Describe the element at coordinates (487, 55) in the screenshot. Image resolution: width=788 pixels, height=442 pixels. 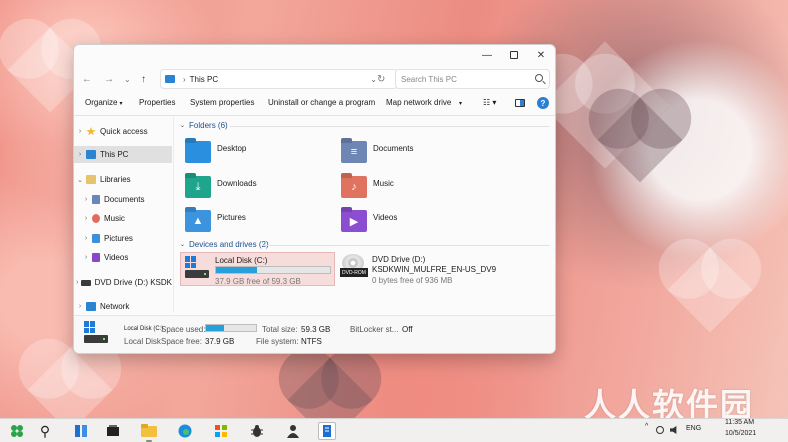
I see `minimize-button: —` at that location.